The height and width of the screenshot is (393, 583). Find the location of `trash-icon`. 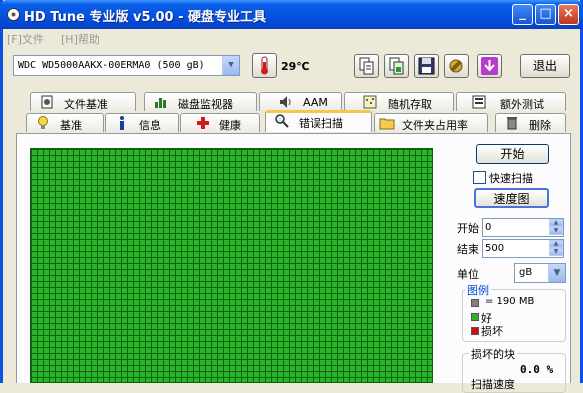

trash-icon is located at coordinates (512, 123).